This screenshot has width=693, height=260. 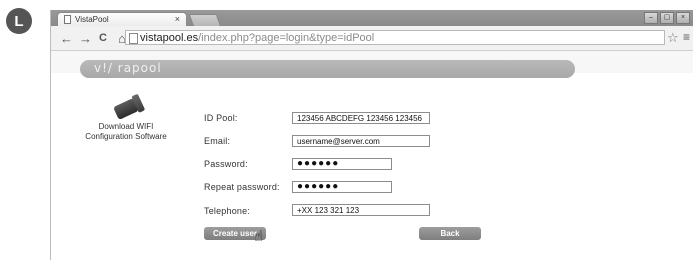 What do you see at coordinates (361, 141) in the screenshot?
I see `email-field: username@server.com` at bounding box center [361, 141].